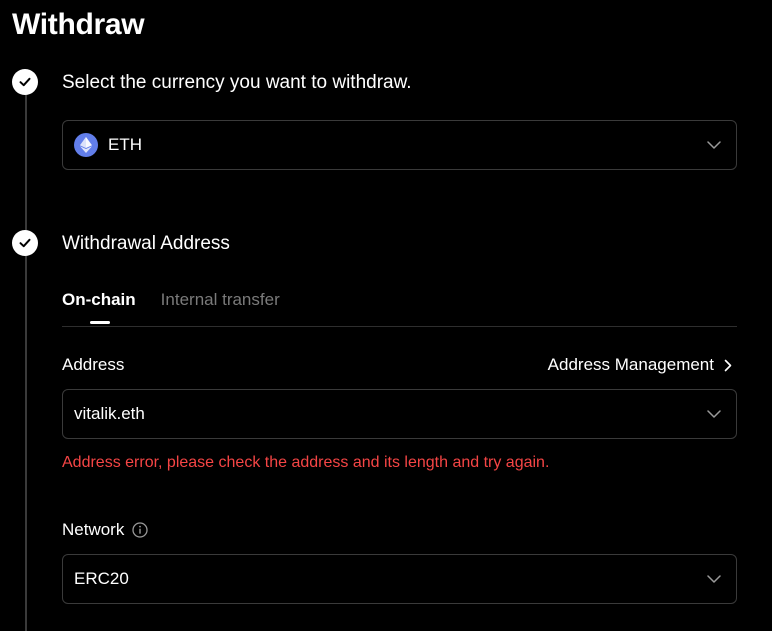 This screenshot has height=631, width=772. I want to click on chevron-right-icon, so click(728, 365).